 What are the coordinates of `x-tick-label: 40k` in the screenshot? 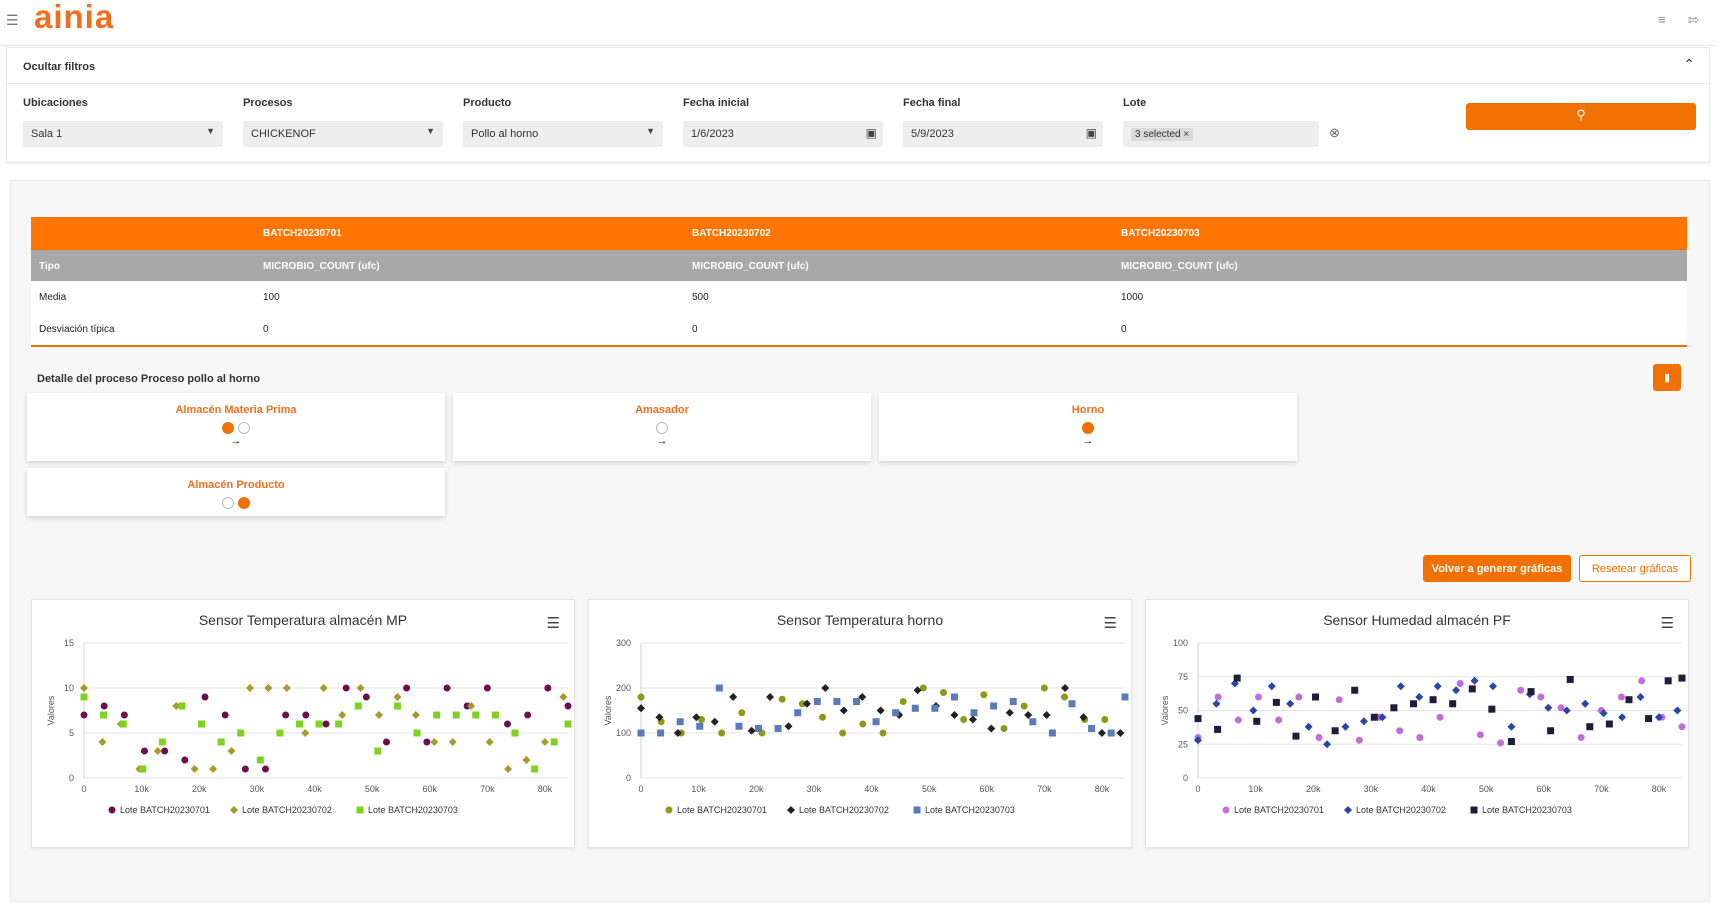 It's located at (871, 789).